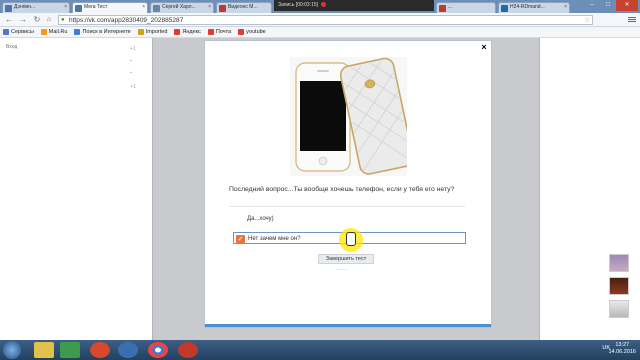 This screenshot has height=360, width=640. What do you see at coordinates (177, 32) in the screenshot?
I see `yandex-icon` at bounding box center [177, 32].